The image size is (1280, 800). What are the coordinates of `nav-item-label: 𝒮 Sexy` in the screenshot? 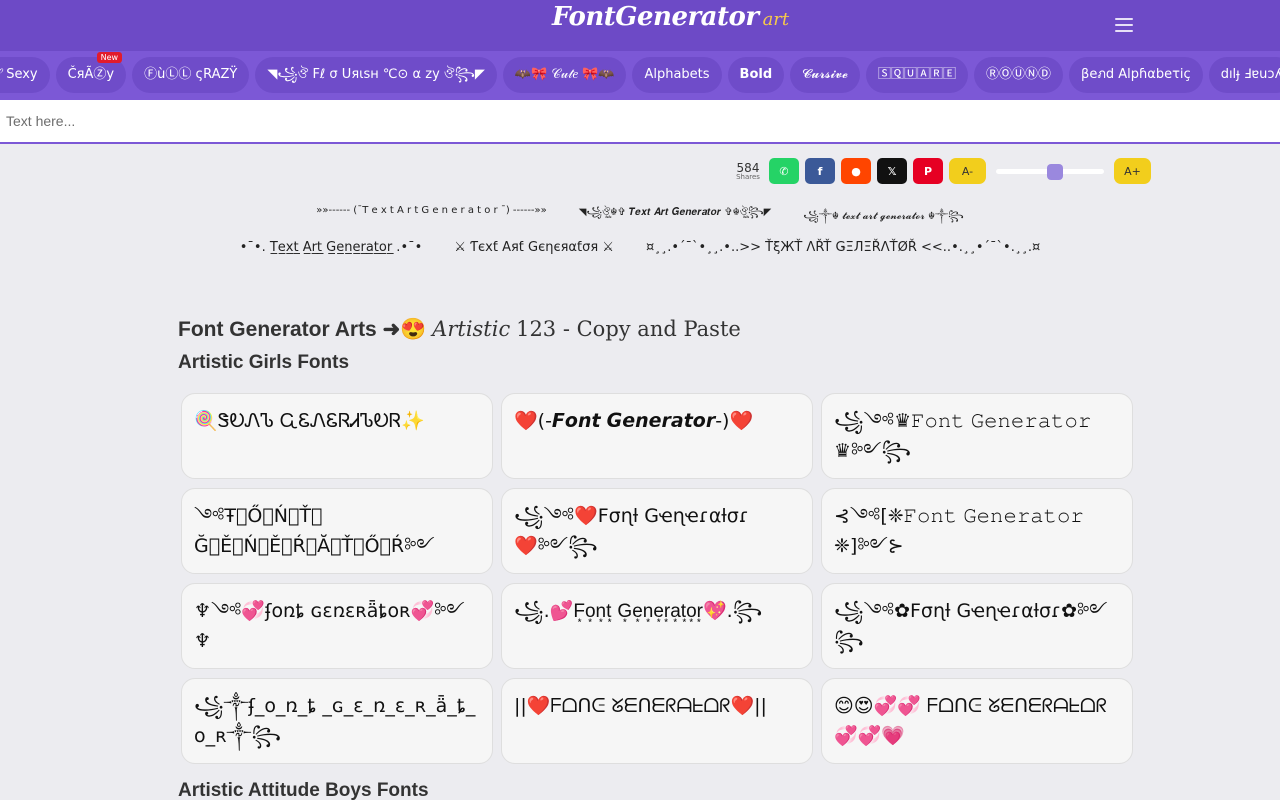 It's located at (19, 74).